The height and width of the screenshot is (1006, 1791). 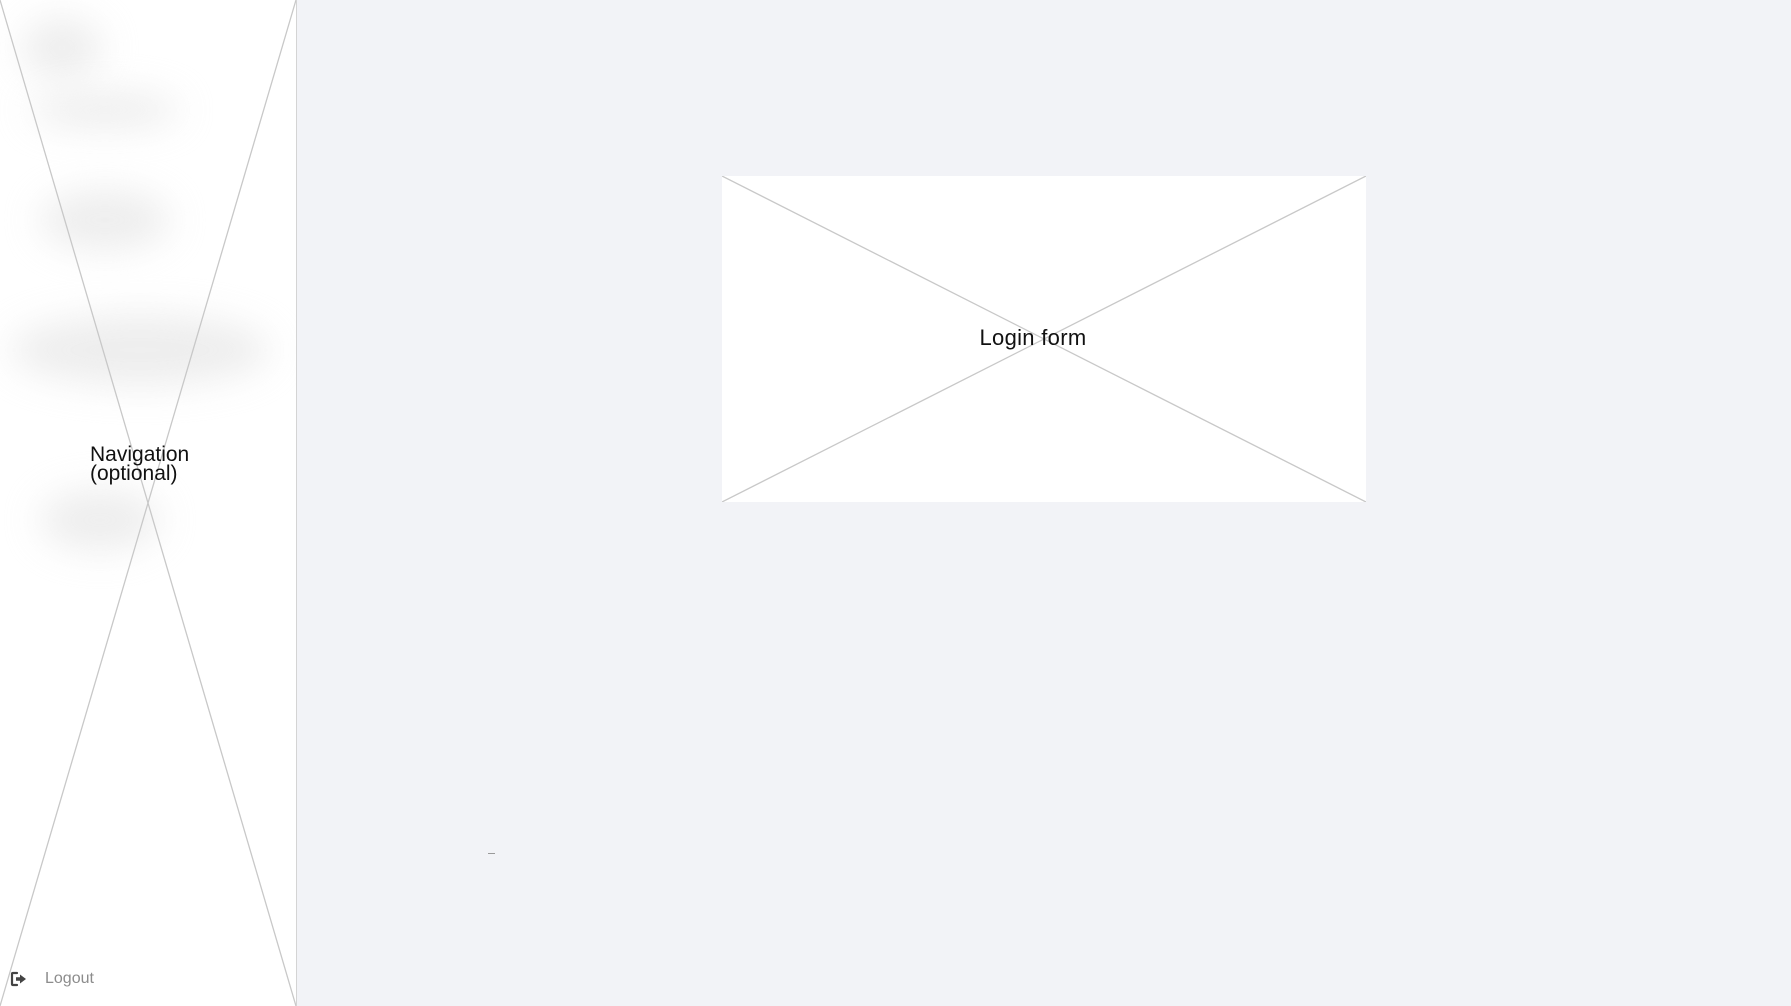 I want to click on navigation-placeholder-label: Navigation (optional), so click(x=140, y=464).